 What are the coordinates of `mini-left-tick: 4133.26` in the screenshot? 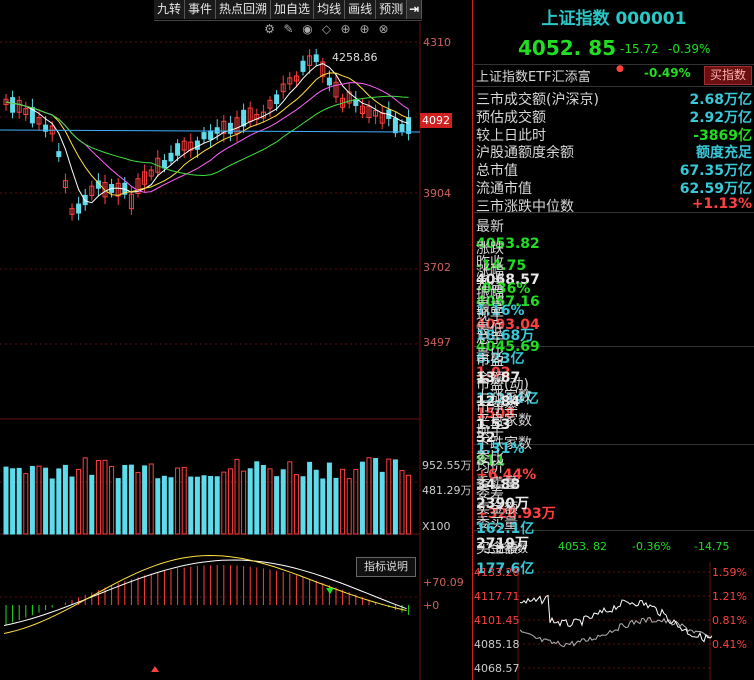 It's located at (497, 572).